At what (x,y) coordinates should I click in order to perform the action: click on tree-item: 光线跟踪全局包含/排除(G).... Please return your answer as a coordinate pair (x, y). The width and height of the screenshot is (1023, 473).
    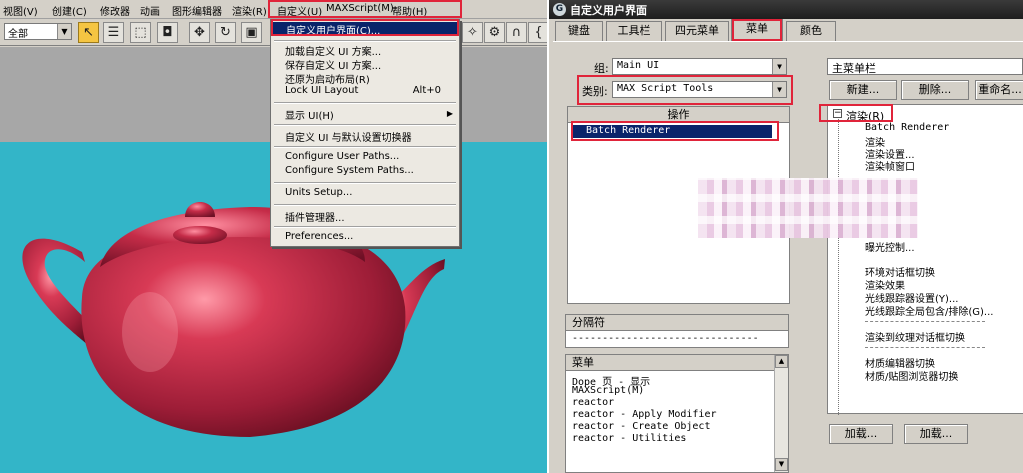
    Looking at the image, I should click on (929, 310).